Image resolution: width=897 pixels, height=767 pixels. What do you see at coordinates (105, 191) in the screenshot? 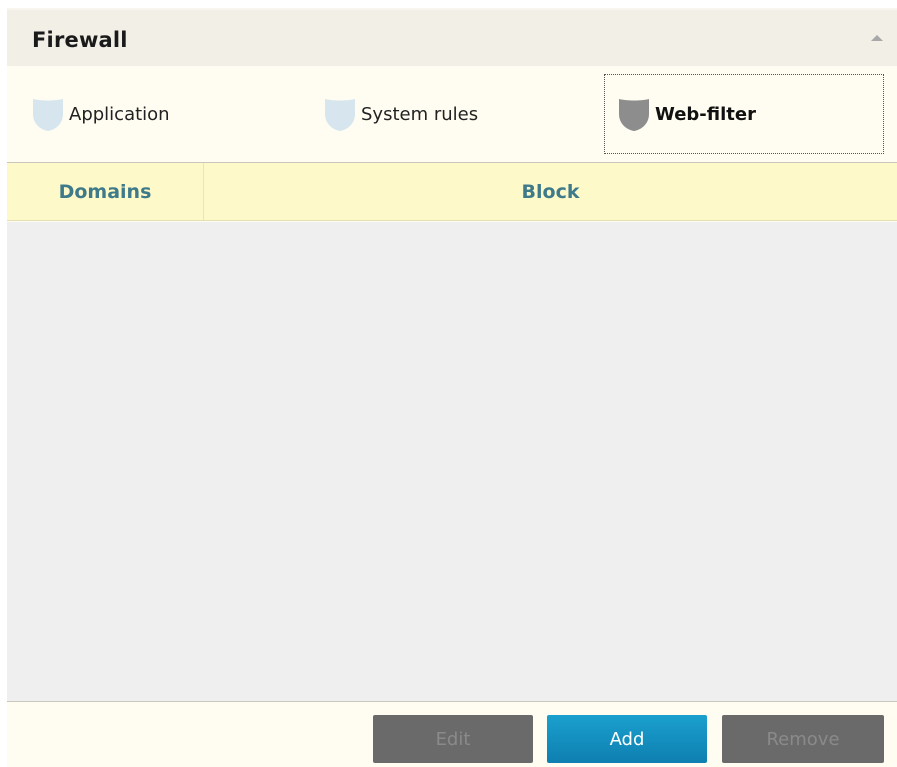
I see `column-header-domains: Domains` at bounding box center [105, 191].